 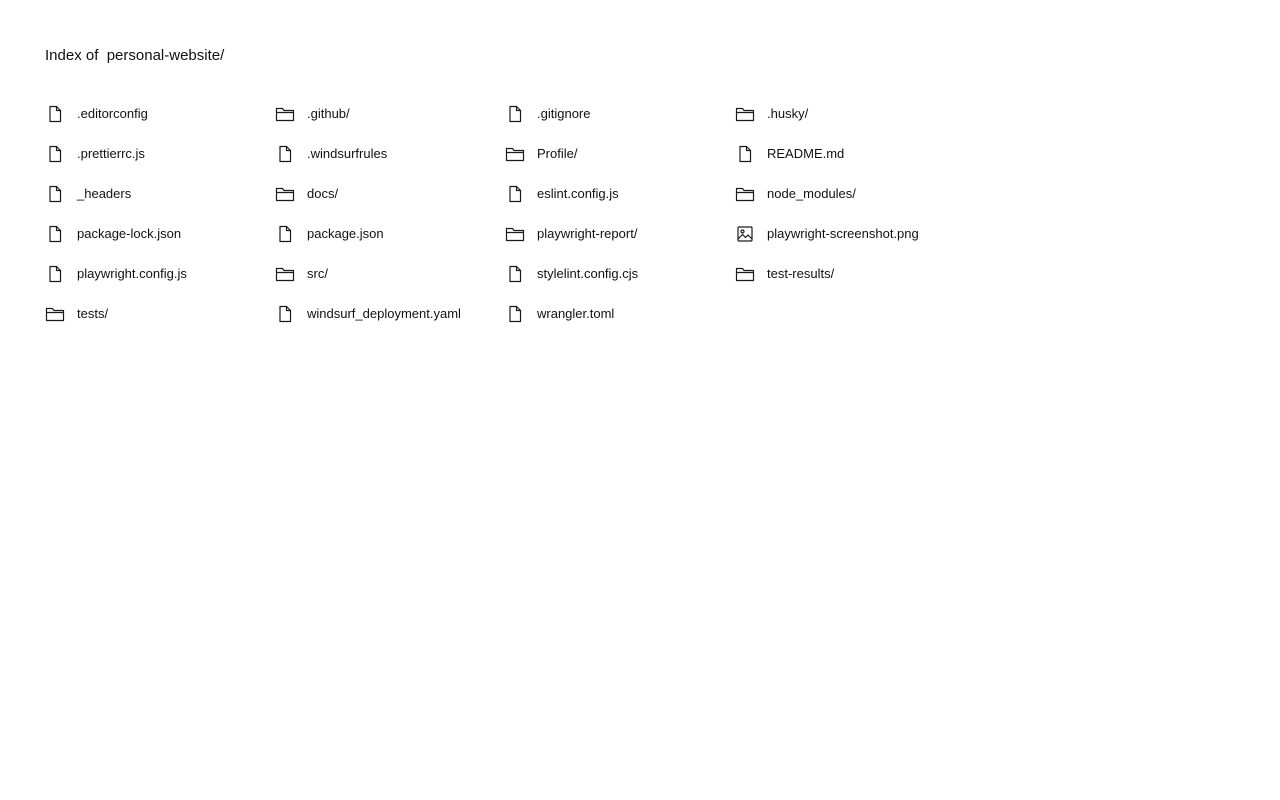 I want to click on entry-name: .windsurfrules, so click(x=347, y=153).